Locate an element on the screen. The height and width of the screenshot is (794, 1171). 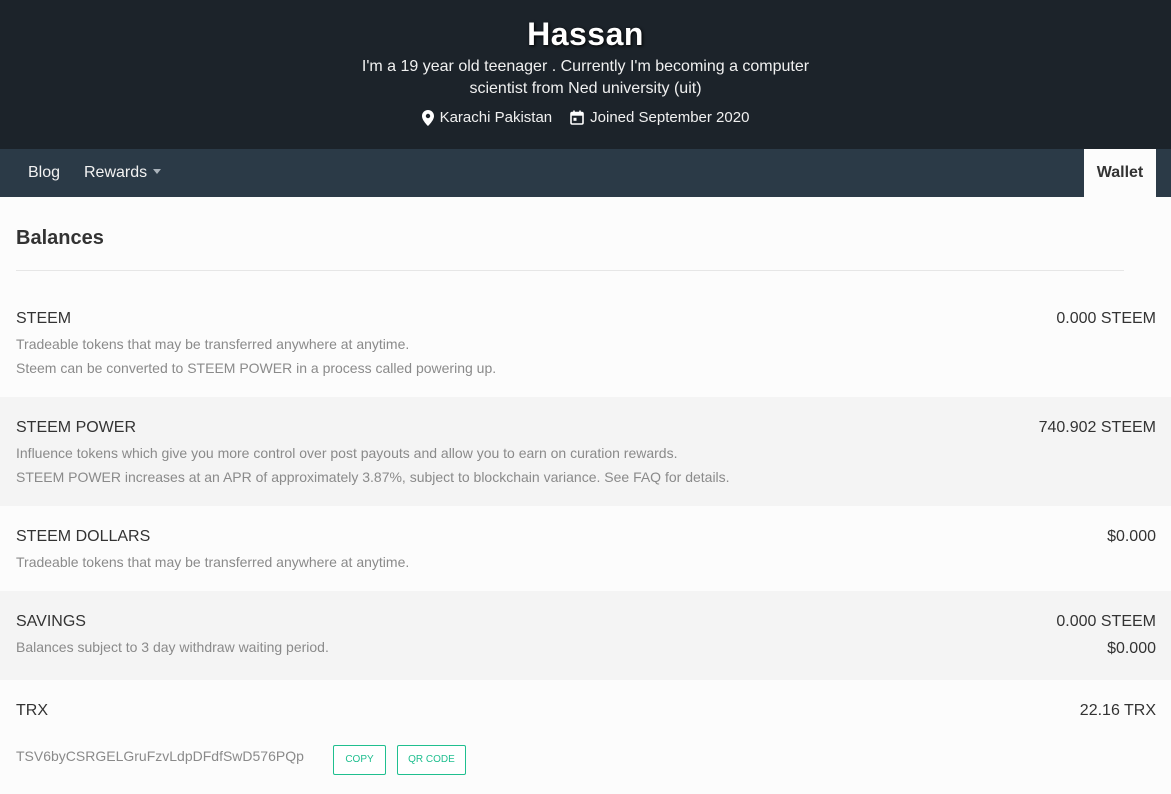
copy-button: COPY is located at coordinates (359, 760).